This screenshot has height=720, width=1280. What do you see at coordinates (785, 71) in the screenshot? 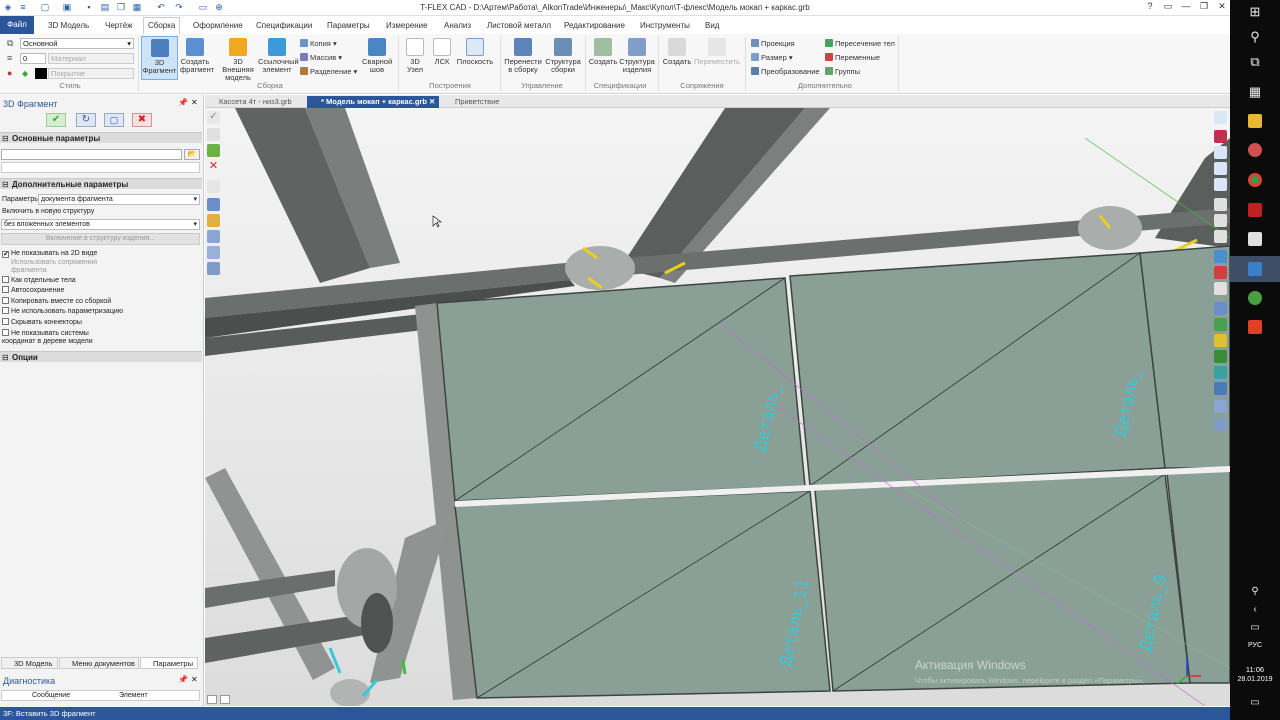
I see `transform-button: Преобразование` at bounding box center [785, 71].